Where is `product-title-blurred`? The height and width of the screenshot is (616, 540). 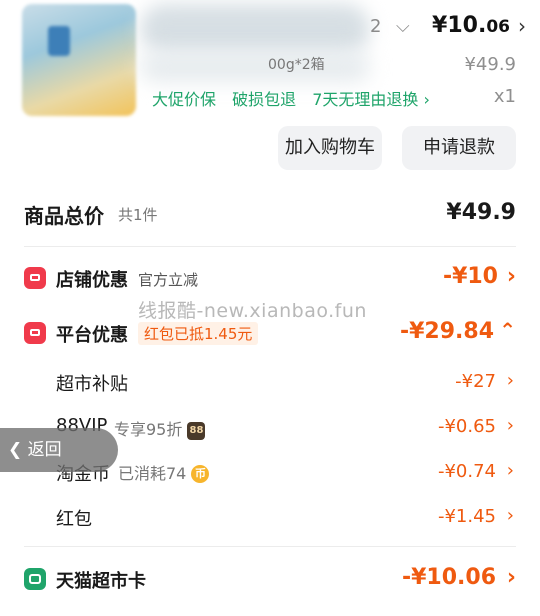
product-title-blurred is located at coordinates (255, 29).